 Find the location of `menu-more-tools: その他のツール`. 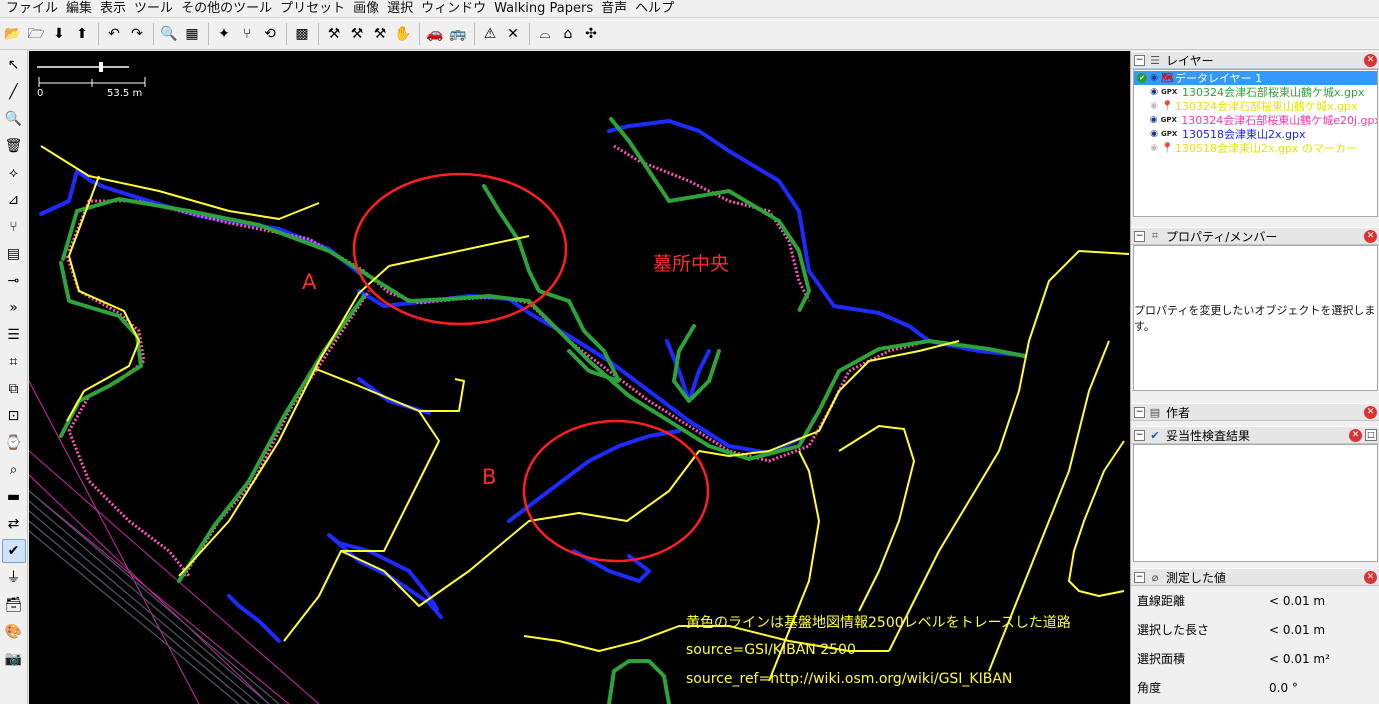

menu-more-tools: その他のツール is located at coordinates (226, 9).